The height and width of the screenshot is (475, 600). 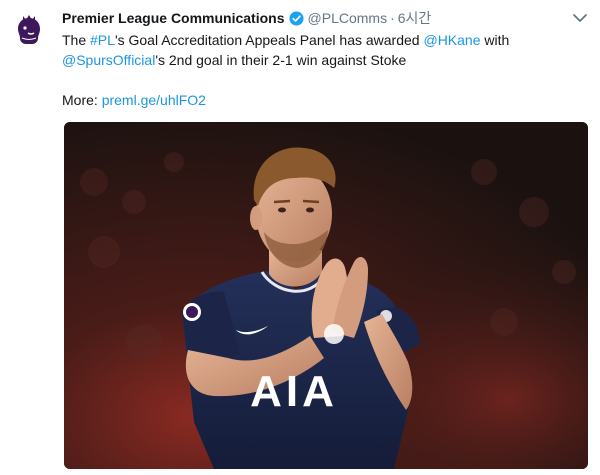 What do you see at coordinates (173, 18) in the screenshot?
I see `author-name: Premier League Communications` at bounding box center [173, 18].